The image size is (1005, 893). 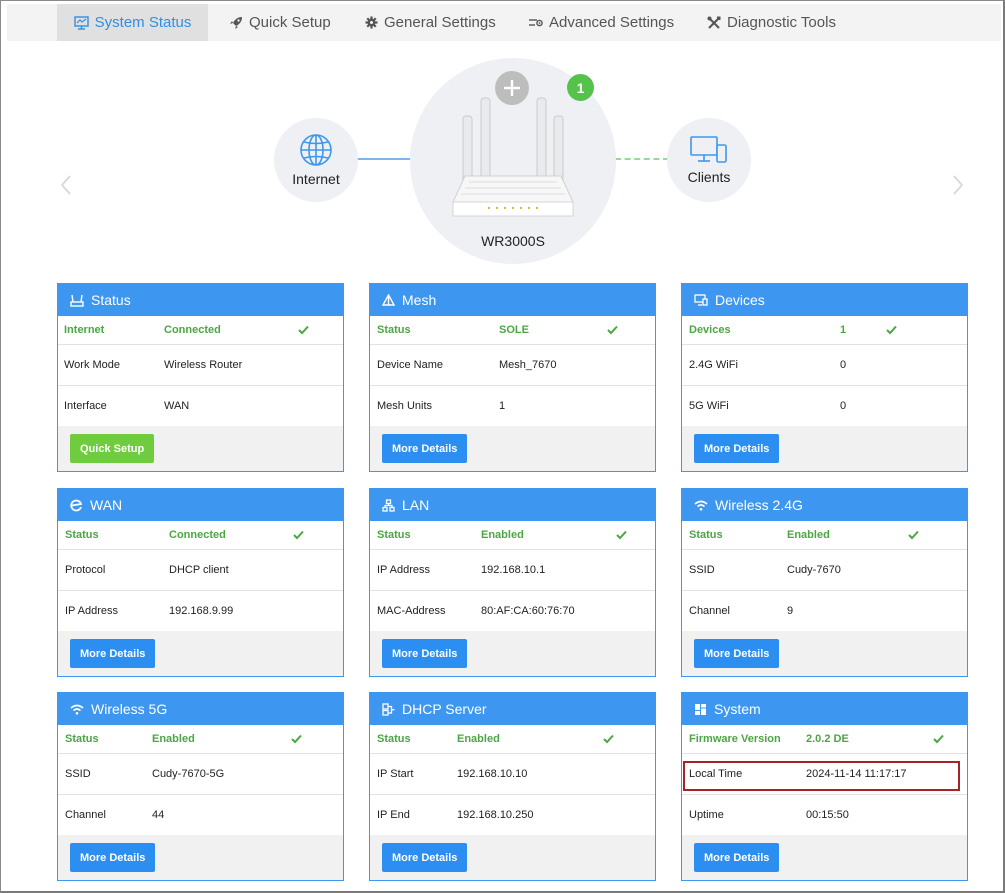 I want to click on row-value: 9, so click(x=790, y=611).